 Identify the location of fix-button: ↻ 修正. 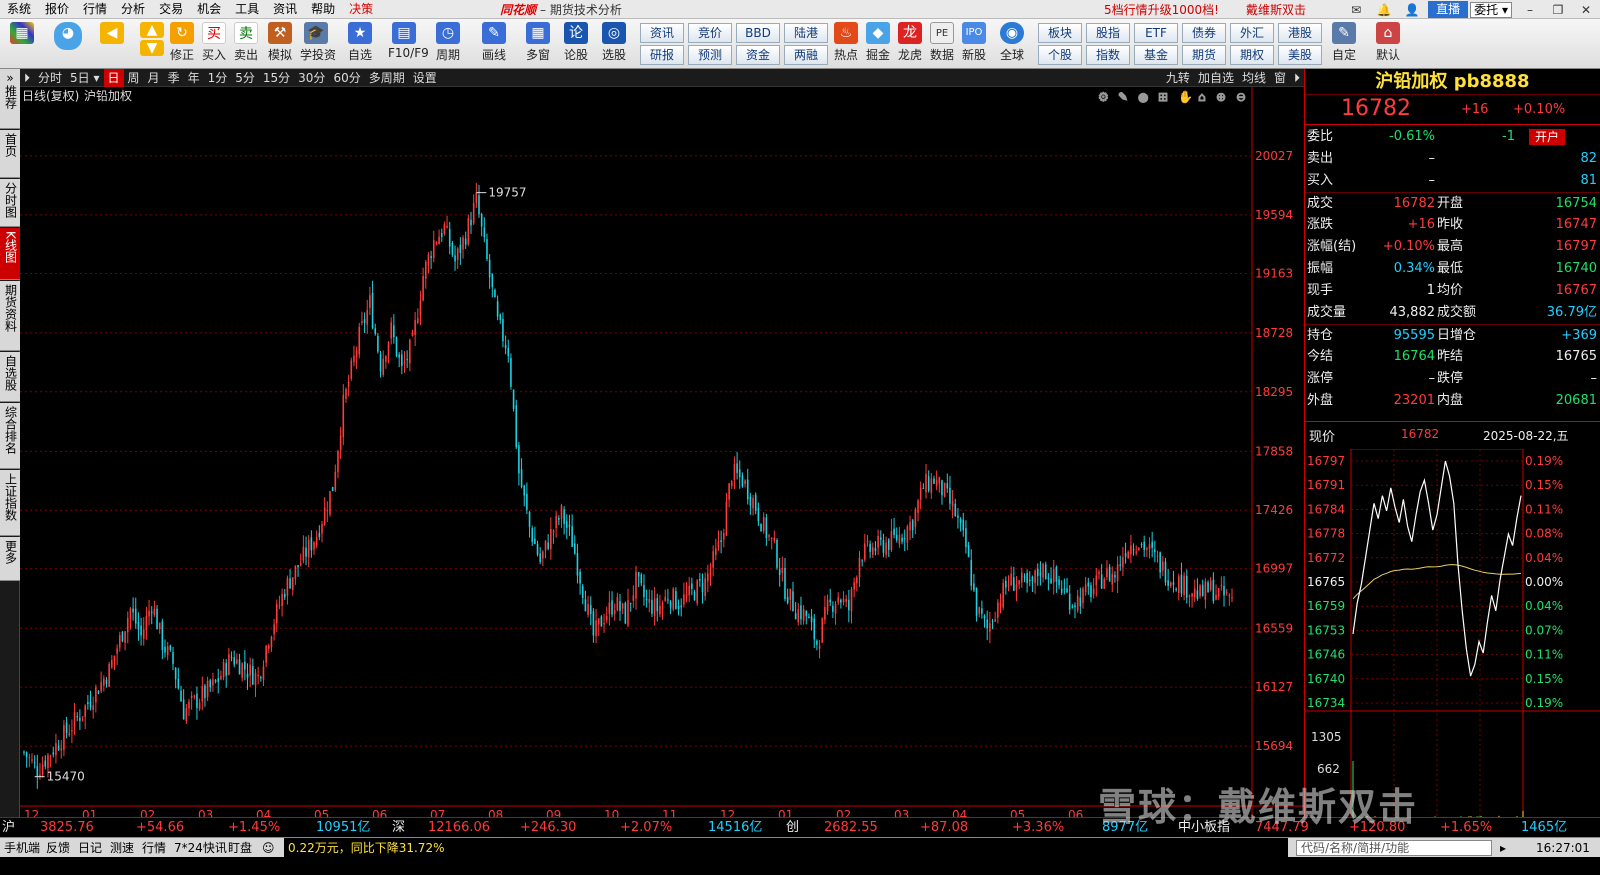
(182, 42).